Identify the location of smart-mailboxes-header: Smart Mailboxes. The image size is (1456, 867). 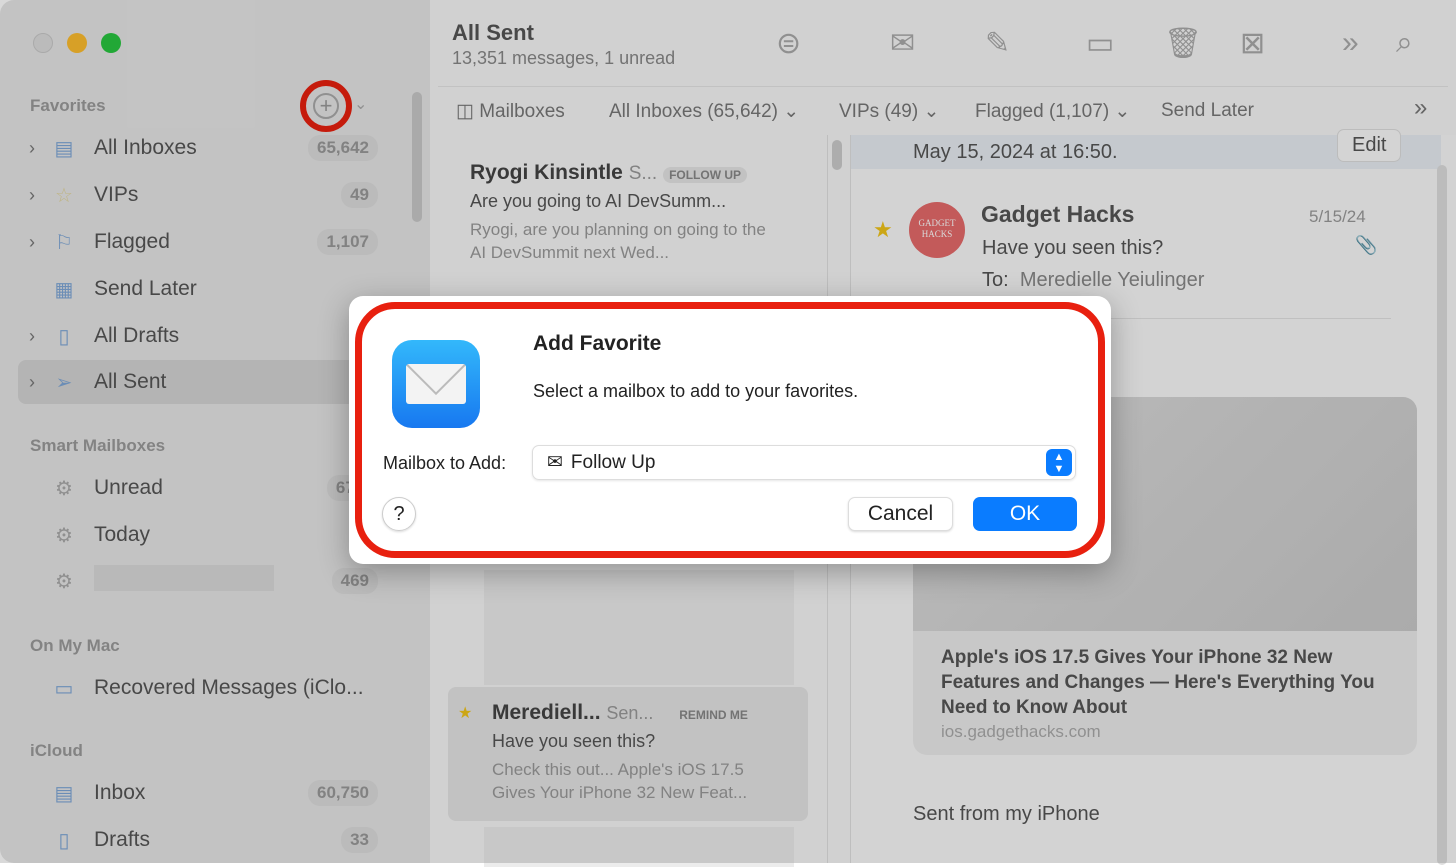
(98, 445).